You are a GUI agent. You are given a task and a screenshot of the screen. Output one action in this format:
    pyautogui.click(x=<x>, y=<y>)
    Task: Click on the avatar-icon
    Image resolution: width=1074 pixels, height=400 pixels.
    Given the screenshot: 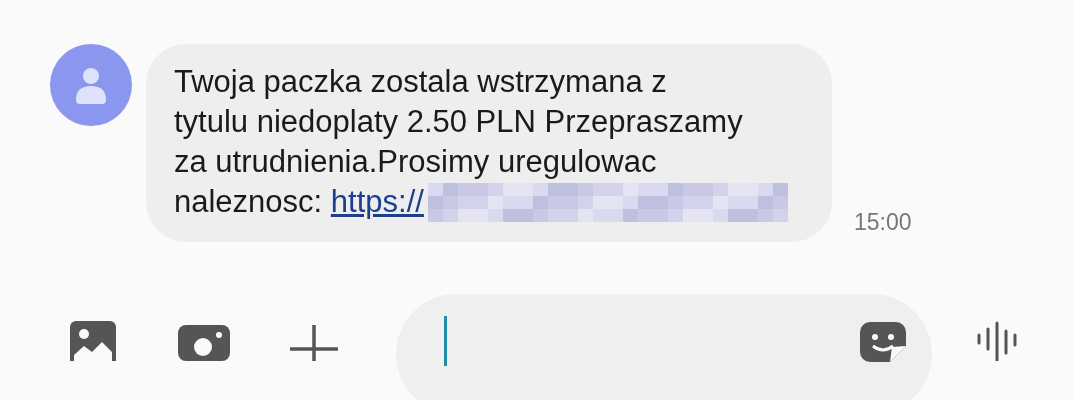 What is the action you would take?
    pyautogui.click(x=91, y=85)
    